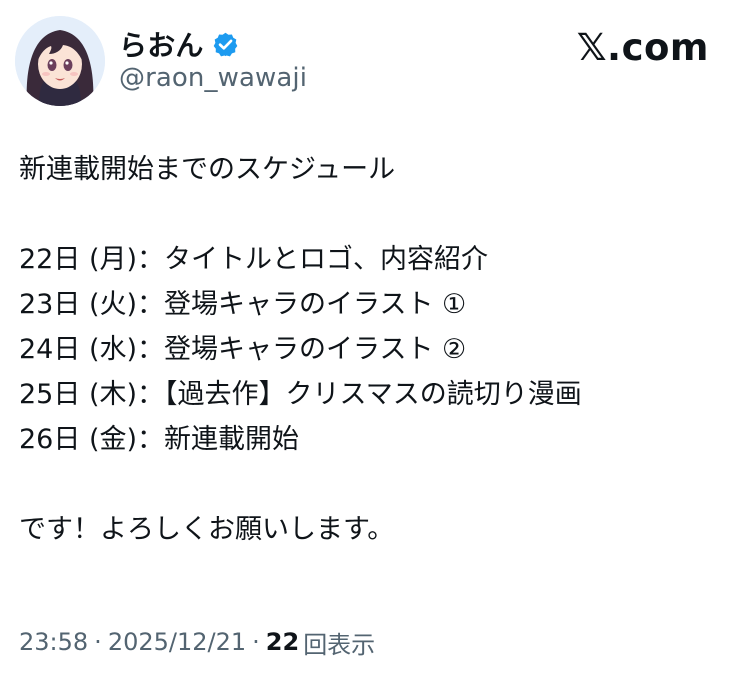  Describe the element at coordinates (161, 44) in the screenshot. I see `display-name: らおん` at that location.